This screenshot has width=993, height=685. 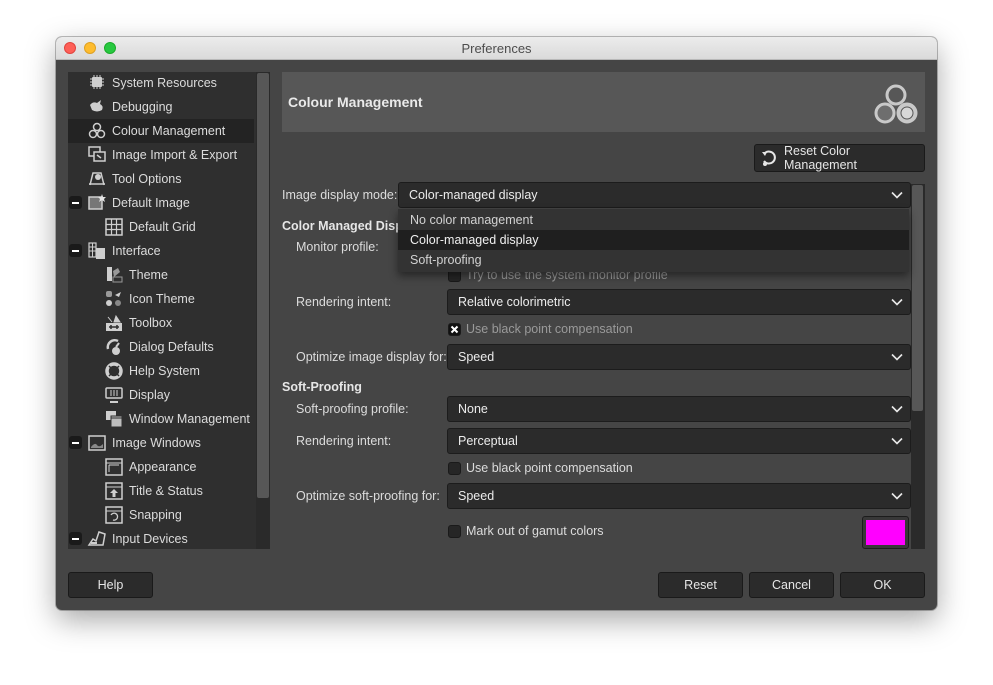 What do you see at coordinates (653, 260) in the screenshot?
I see `dropdown-option-soft-proofing: Soft-proofing` at bounding box center [653, 260].